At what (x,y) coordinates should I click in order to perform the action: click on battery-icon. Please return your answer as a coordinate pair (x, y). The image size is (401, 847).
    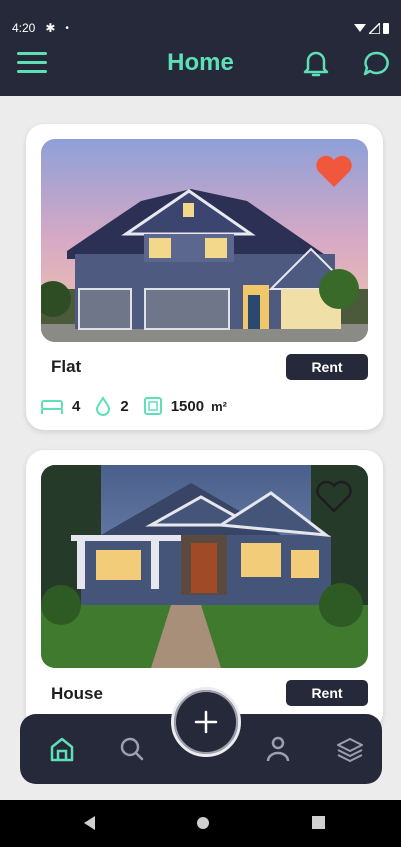
    Looking at the image, I should click on (386, 28).